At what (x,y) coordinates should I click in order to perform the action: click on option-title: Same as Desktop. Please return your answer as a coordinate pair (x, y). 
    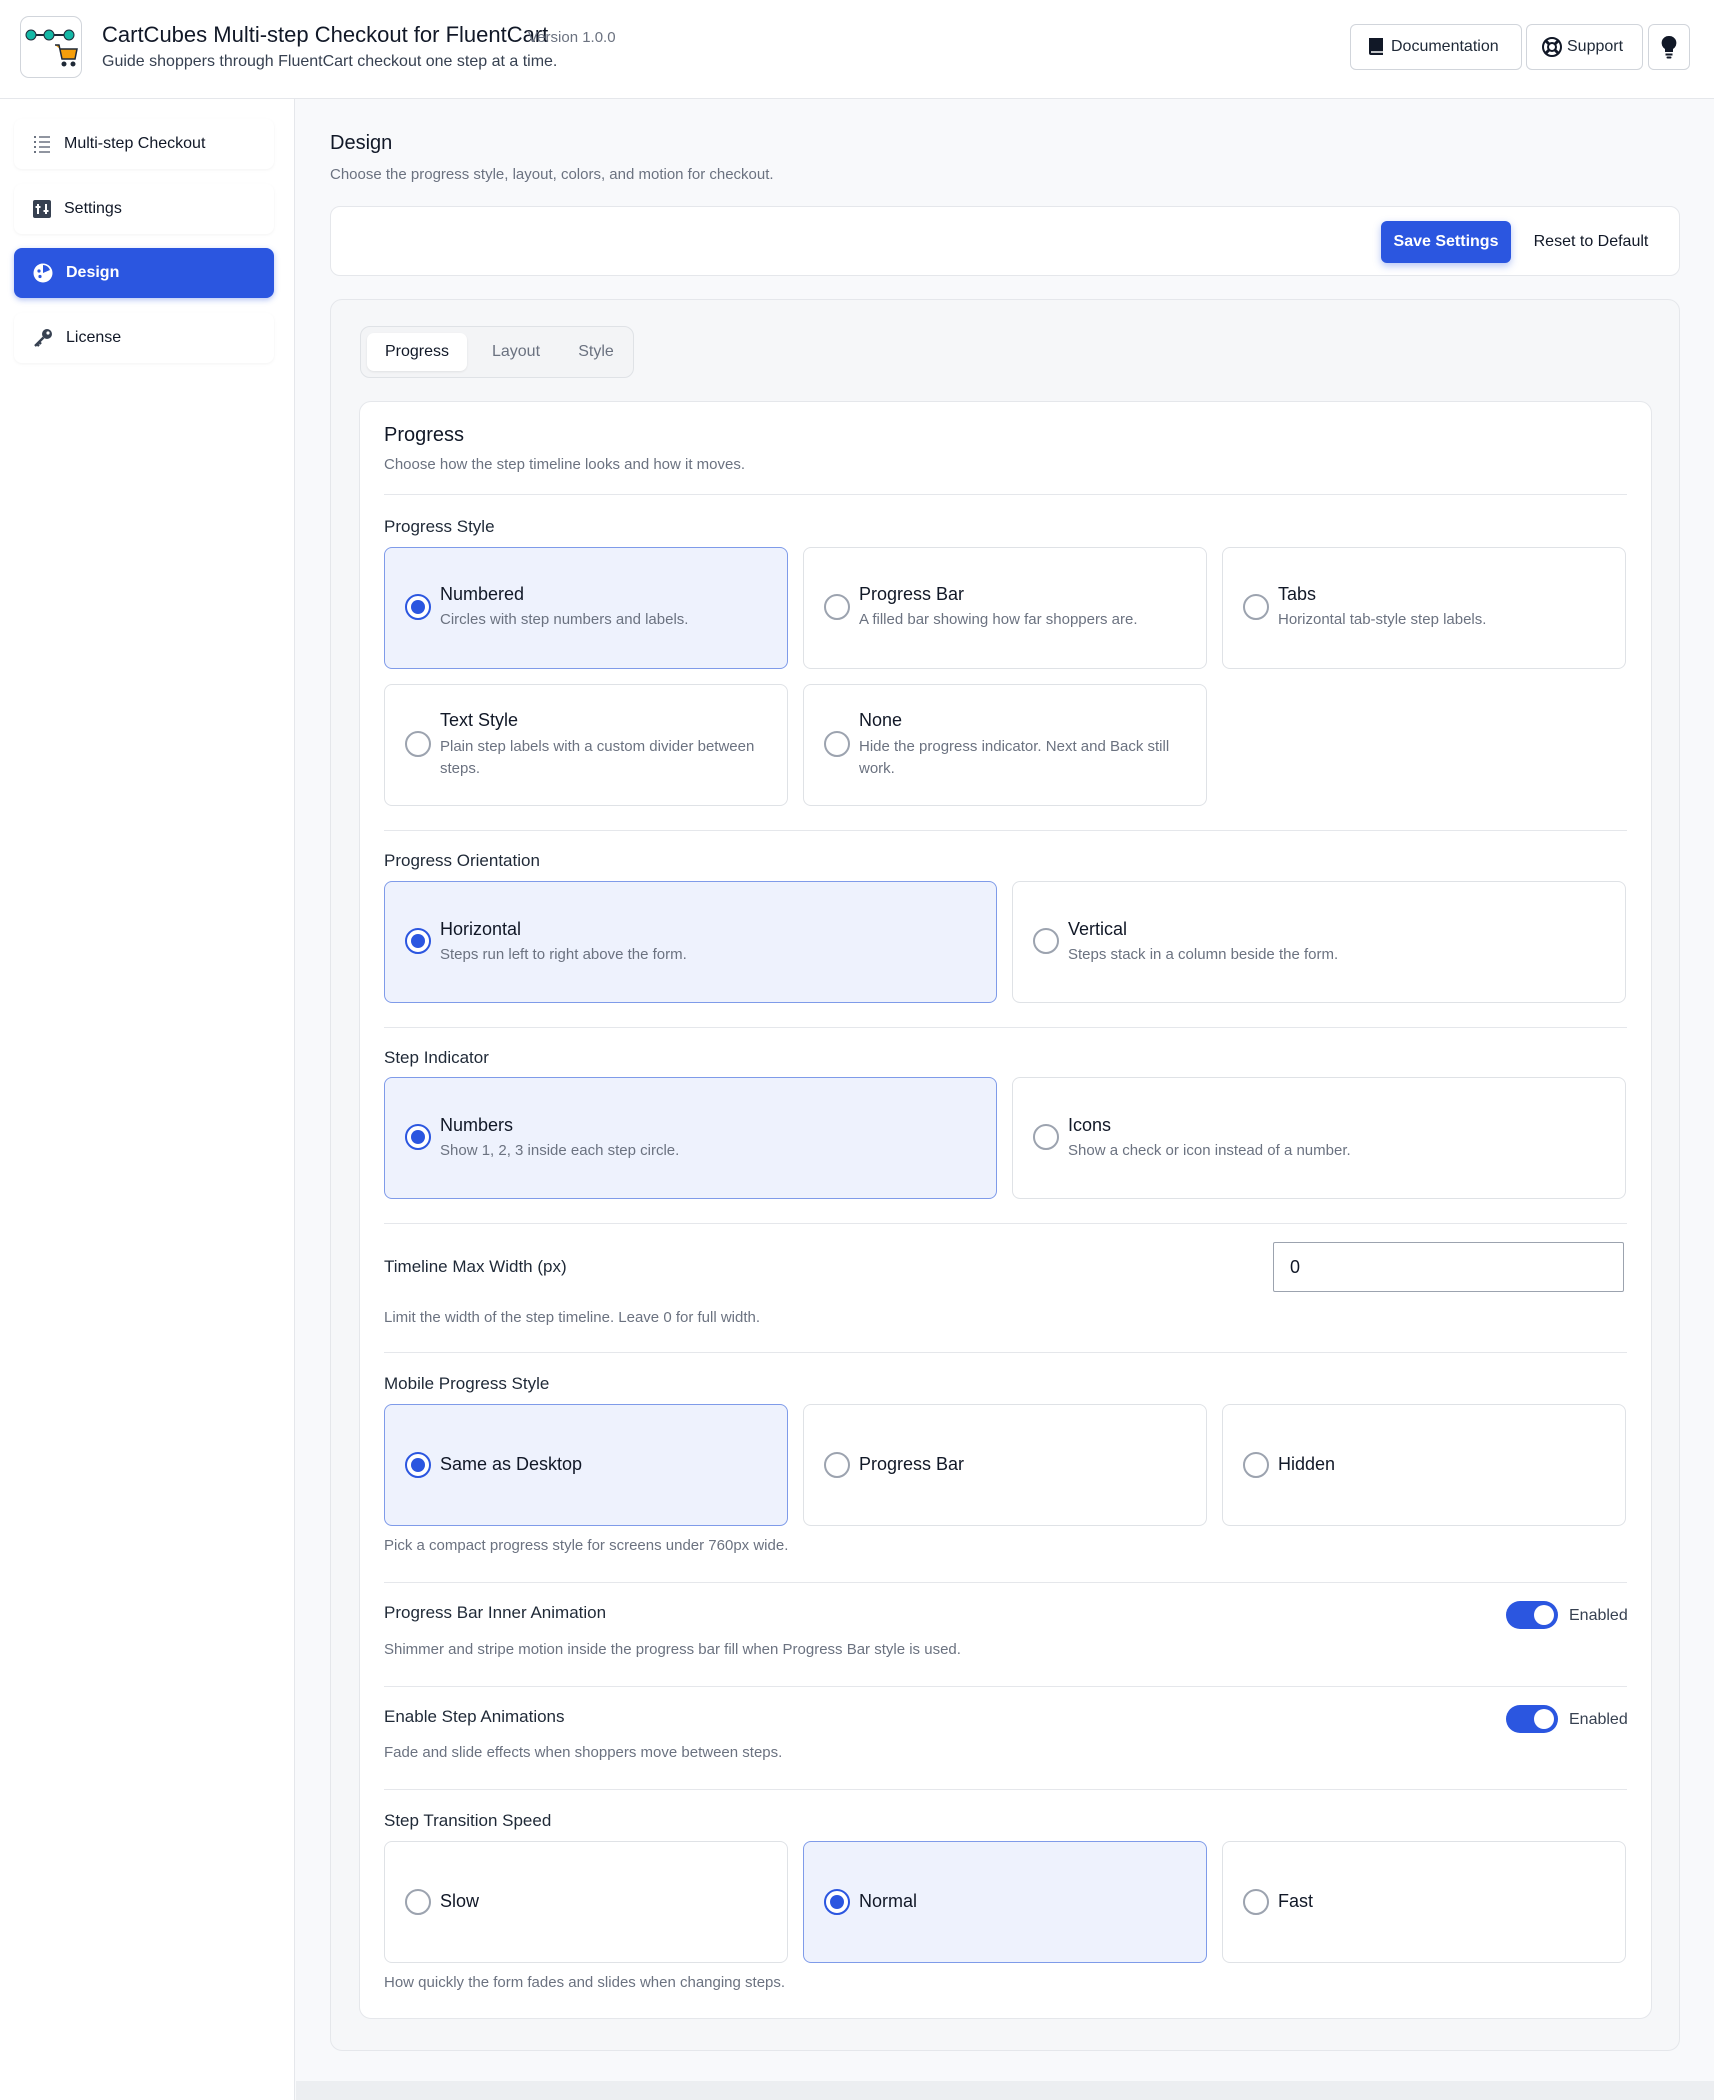
    Looking at the image, I should click on (511, 1464).